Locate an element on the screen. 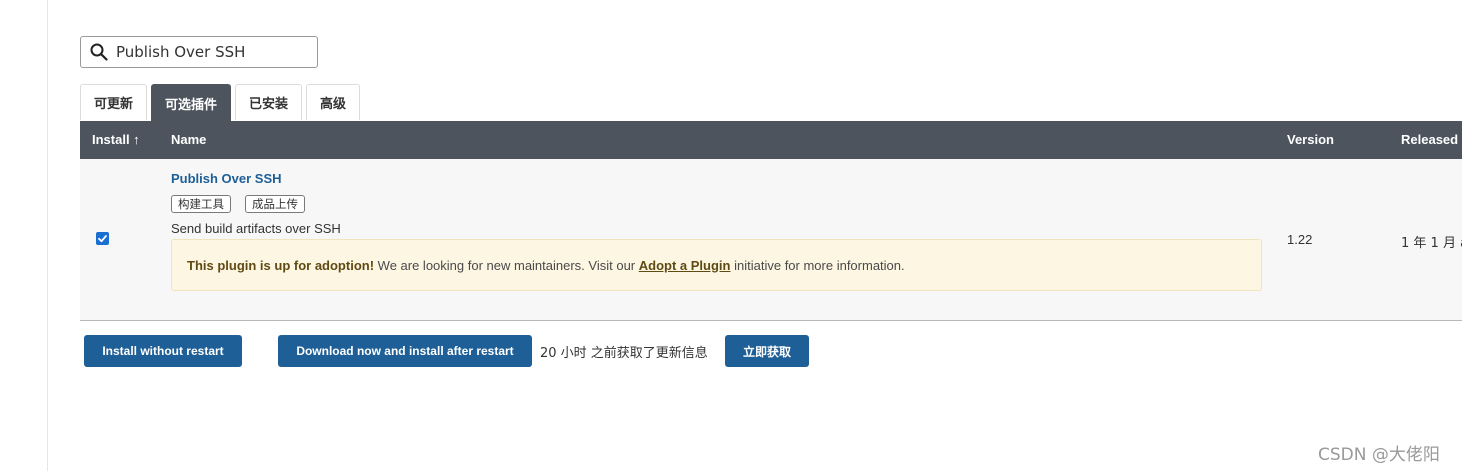  tab-advanced: 高级 is located at coordinates (333, 102).